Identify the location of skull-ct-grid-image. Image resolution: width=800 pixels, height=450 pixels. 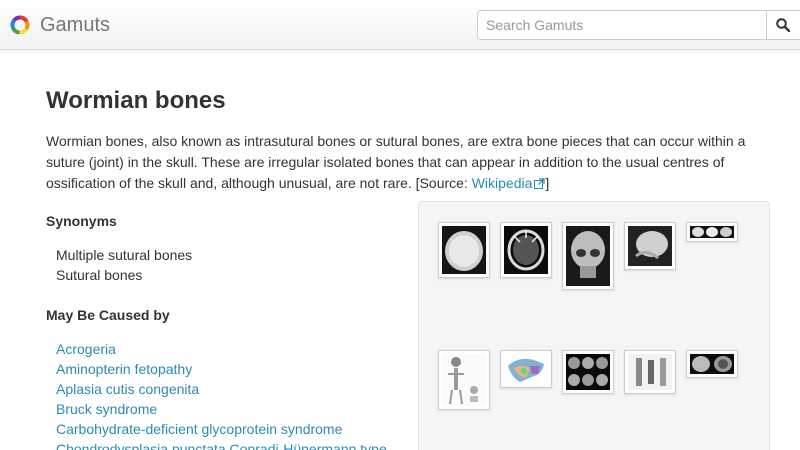
(588, 372).